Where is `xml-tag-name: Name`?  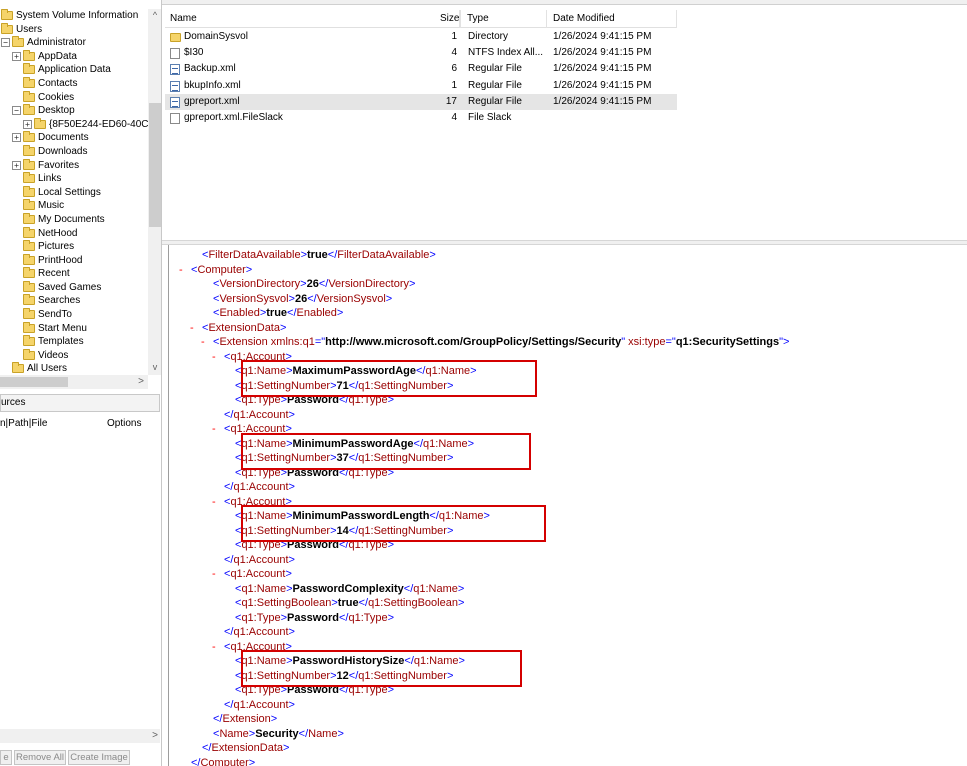
xml-tag-name: Name is located at coordinates (234, 733).